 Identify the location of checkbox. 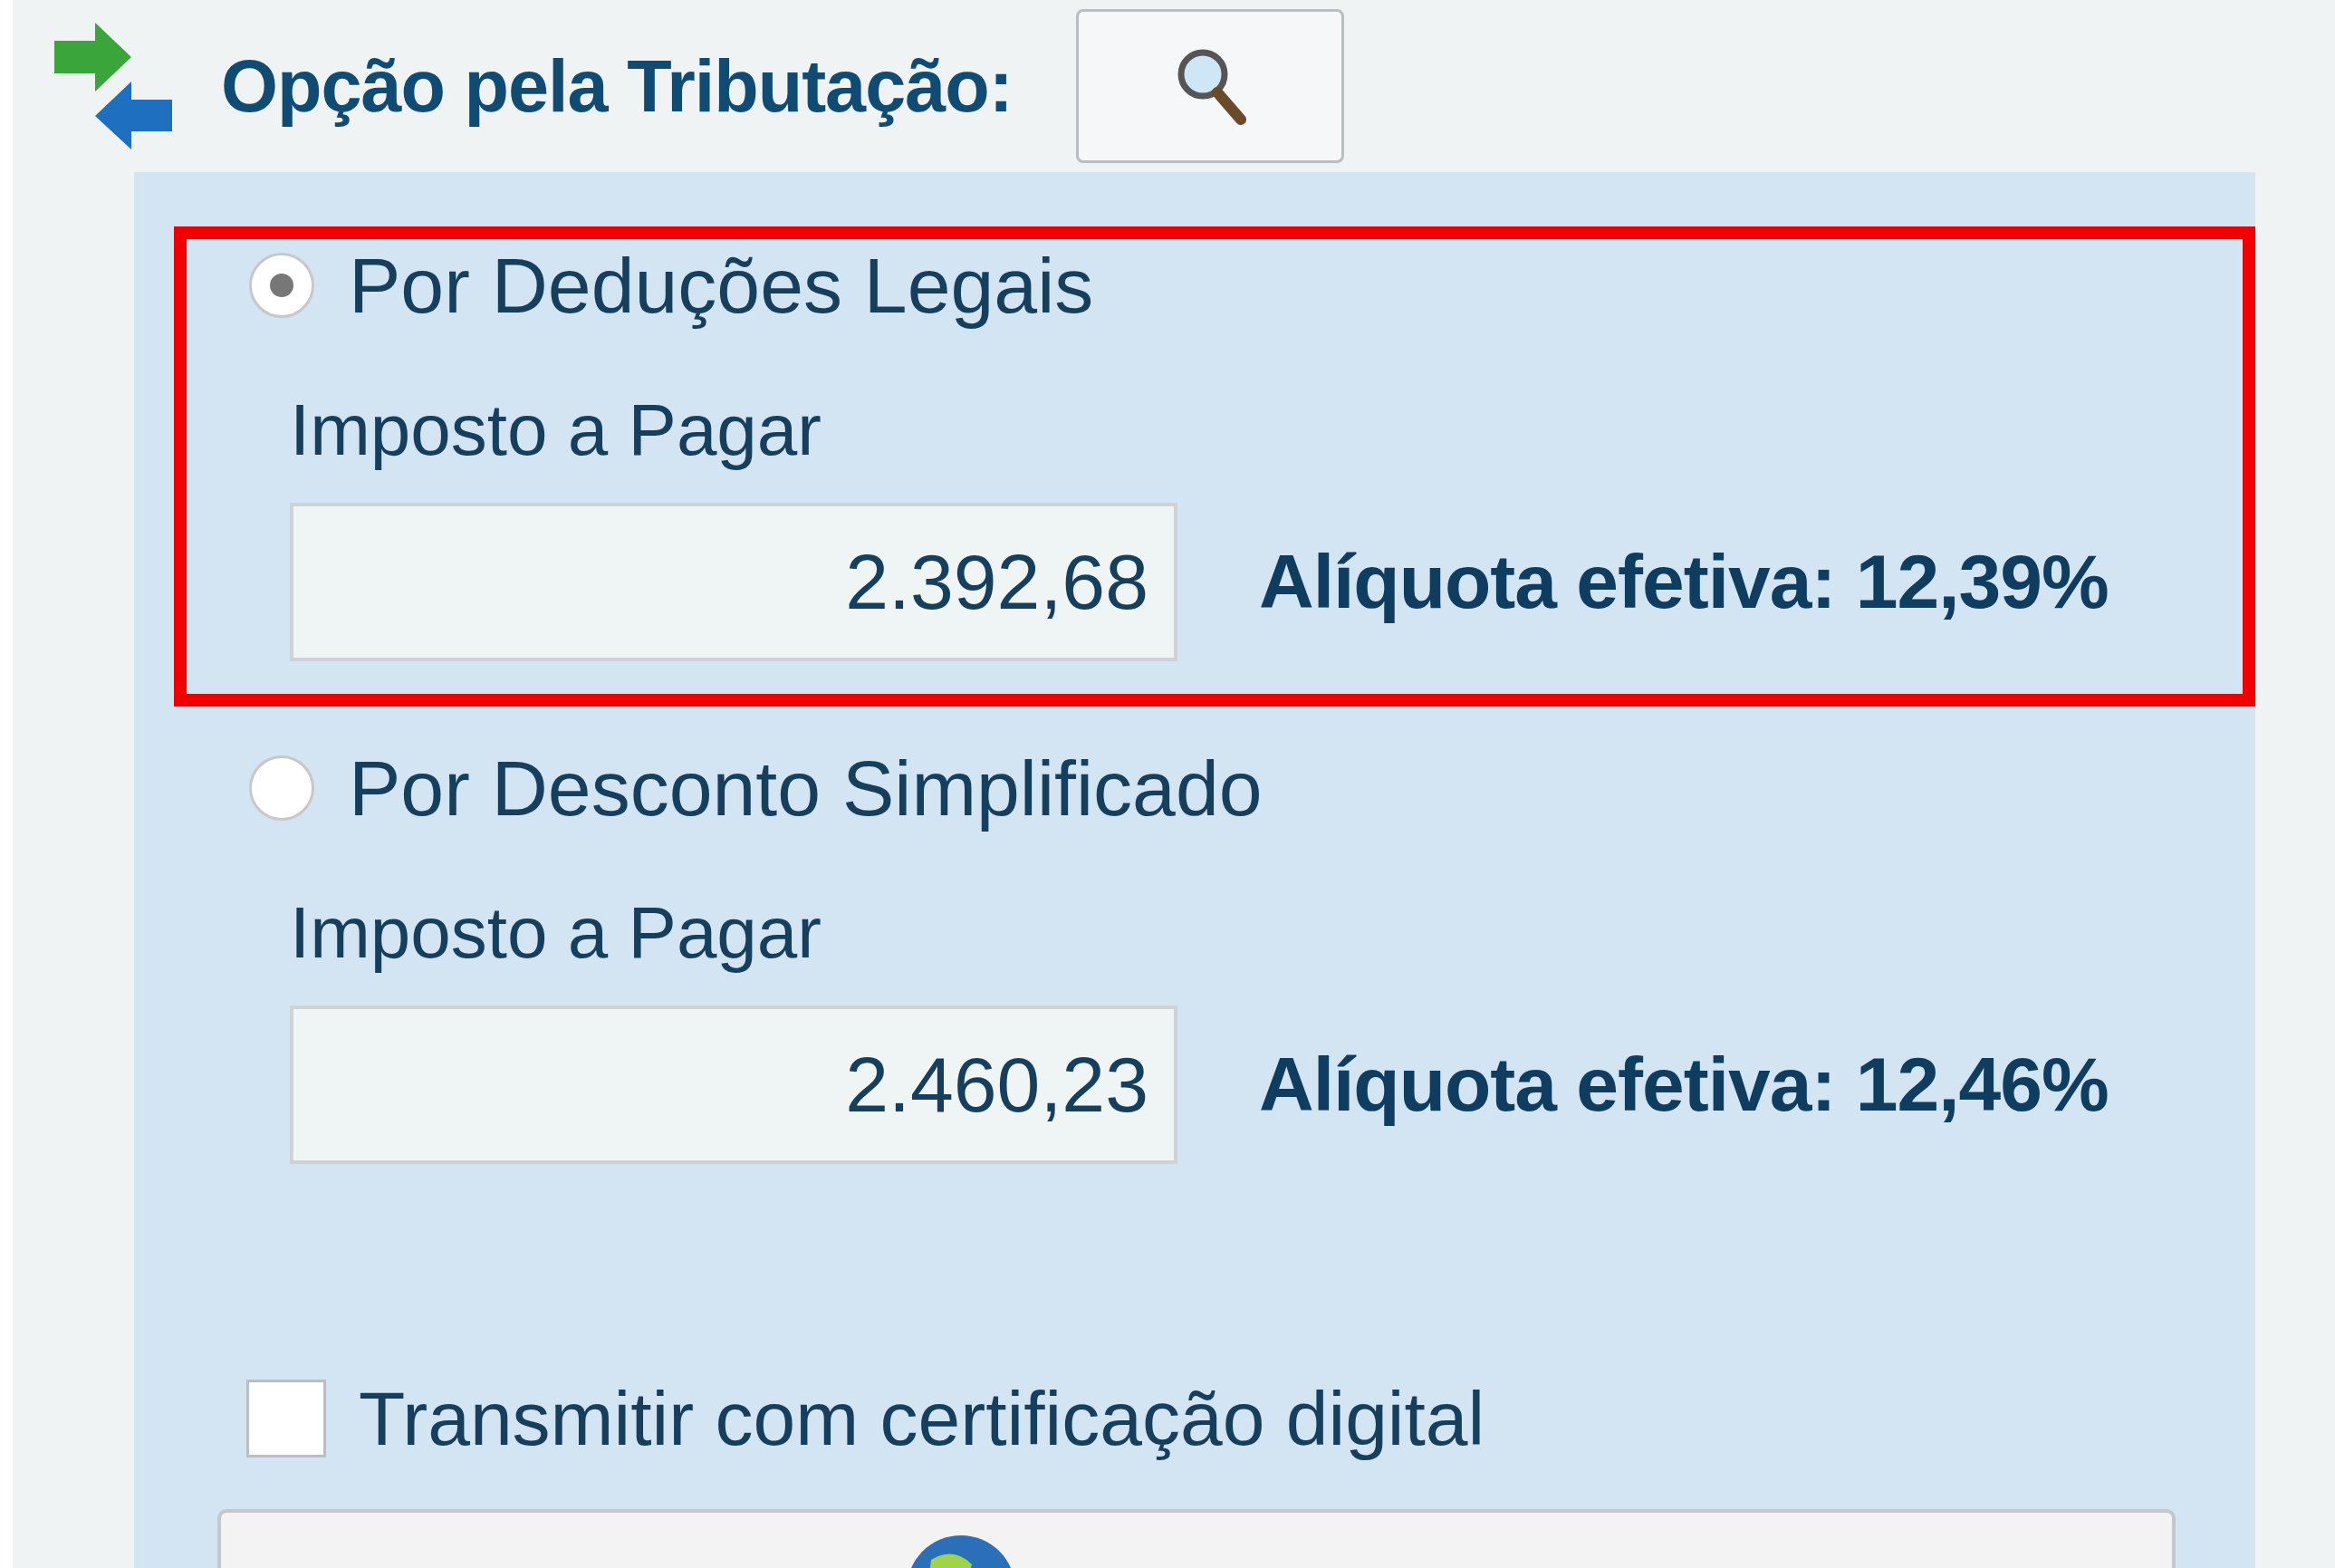
(286, 1418).